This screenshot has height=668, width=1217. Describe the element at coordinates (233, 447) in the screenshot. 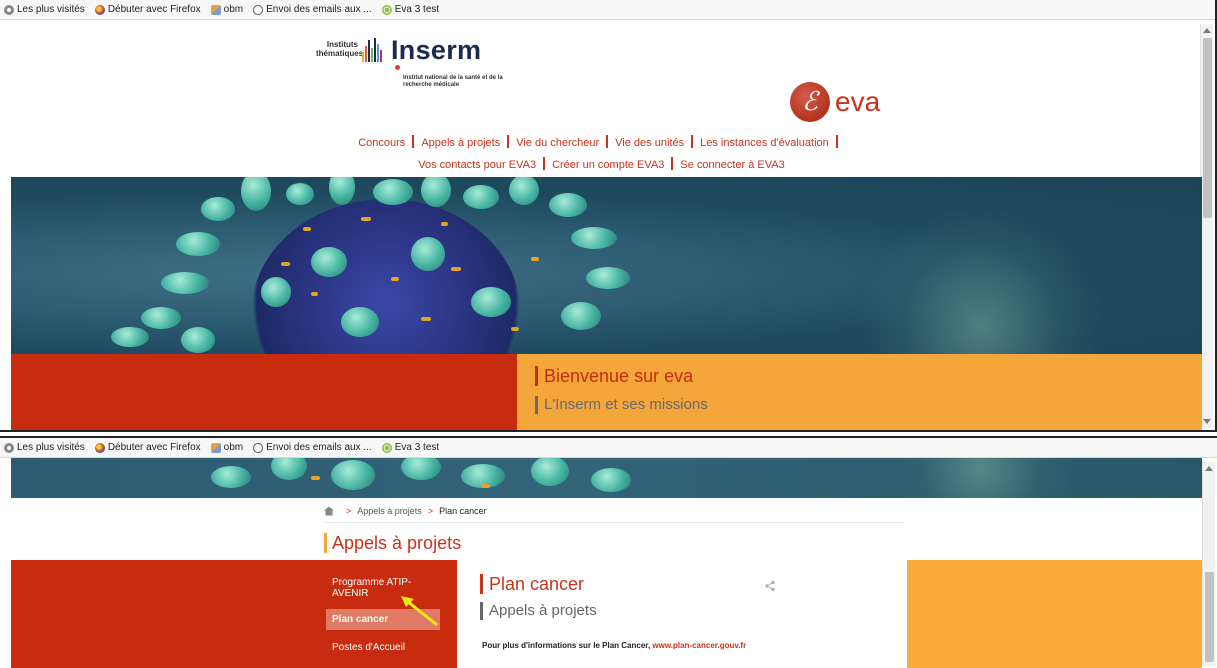

I see `bookmark-label: obm` at that location.